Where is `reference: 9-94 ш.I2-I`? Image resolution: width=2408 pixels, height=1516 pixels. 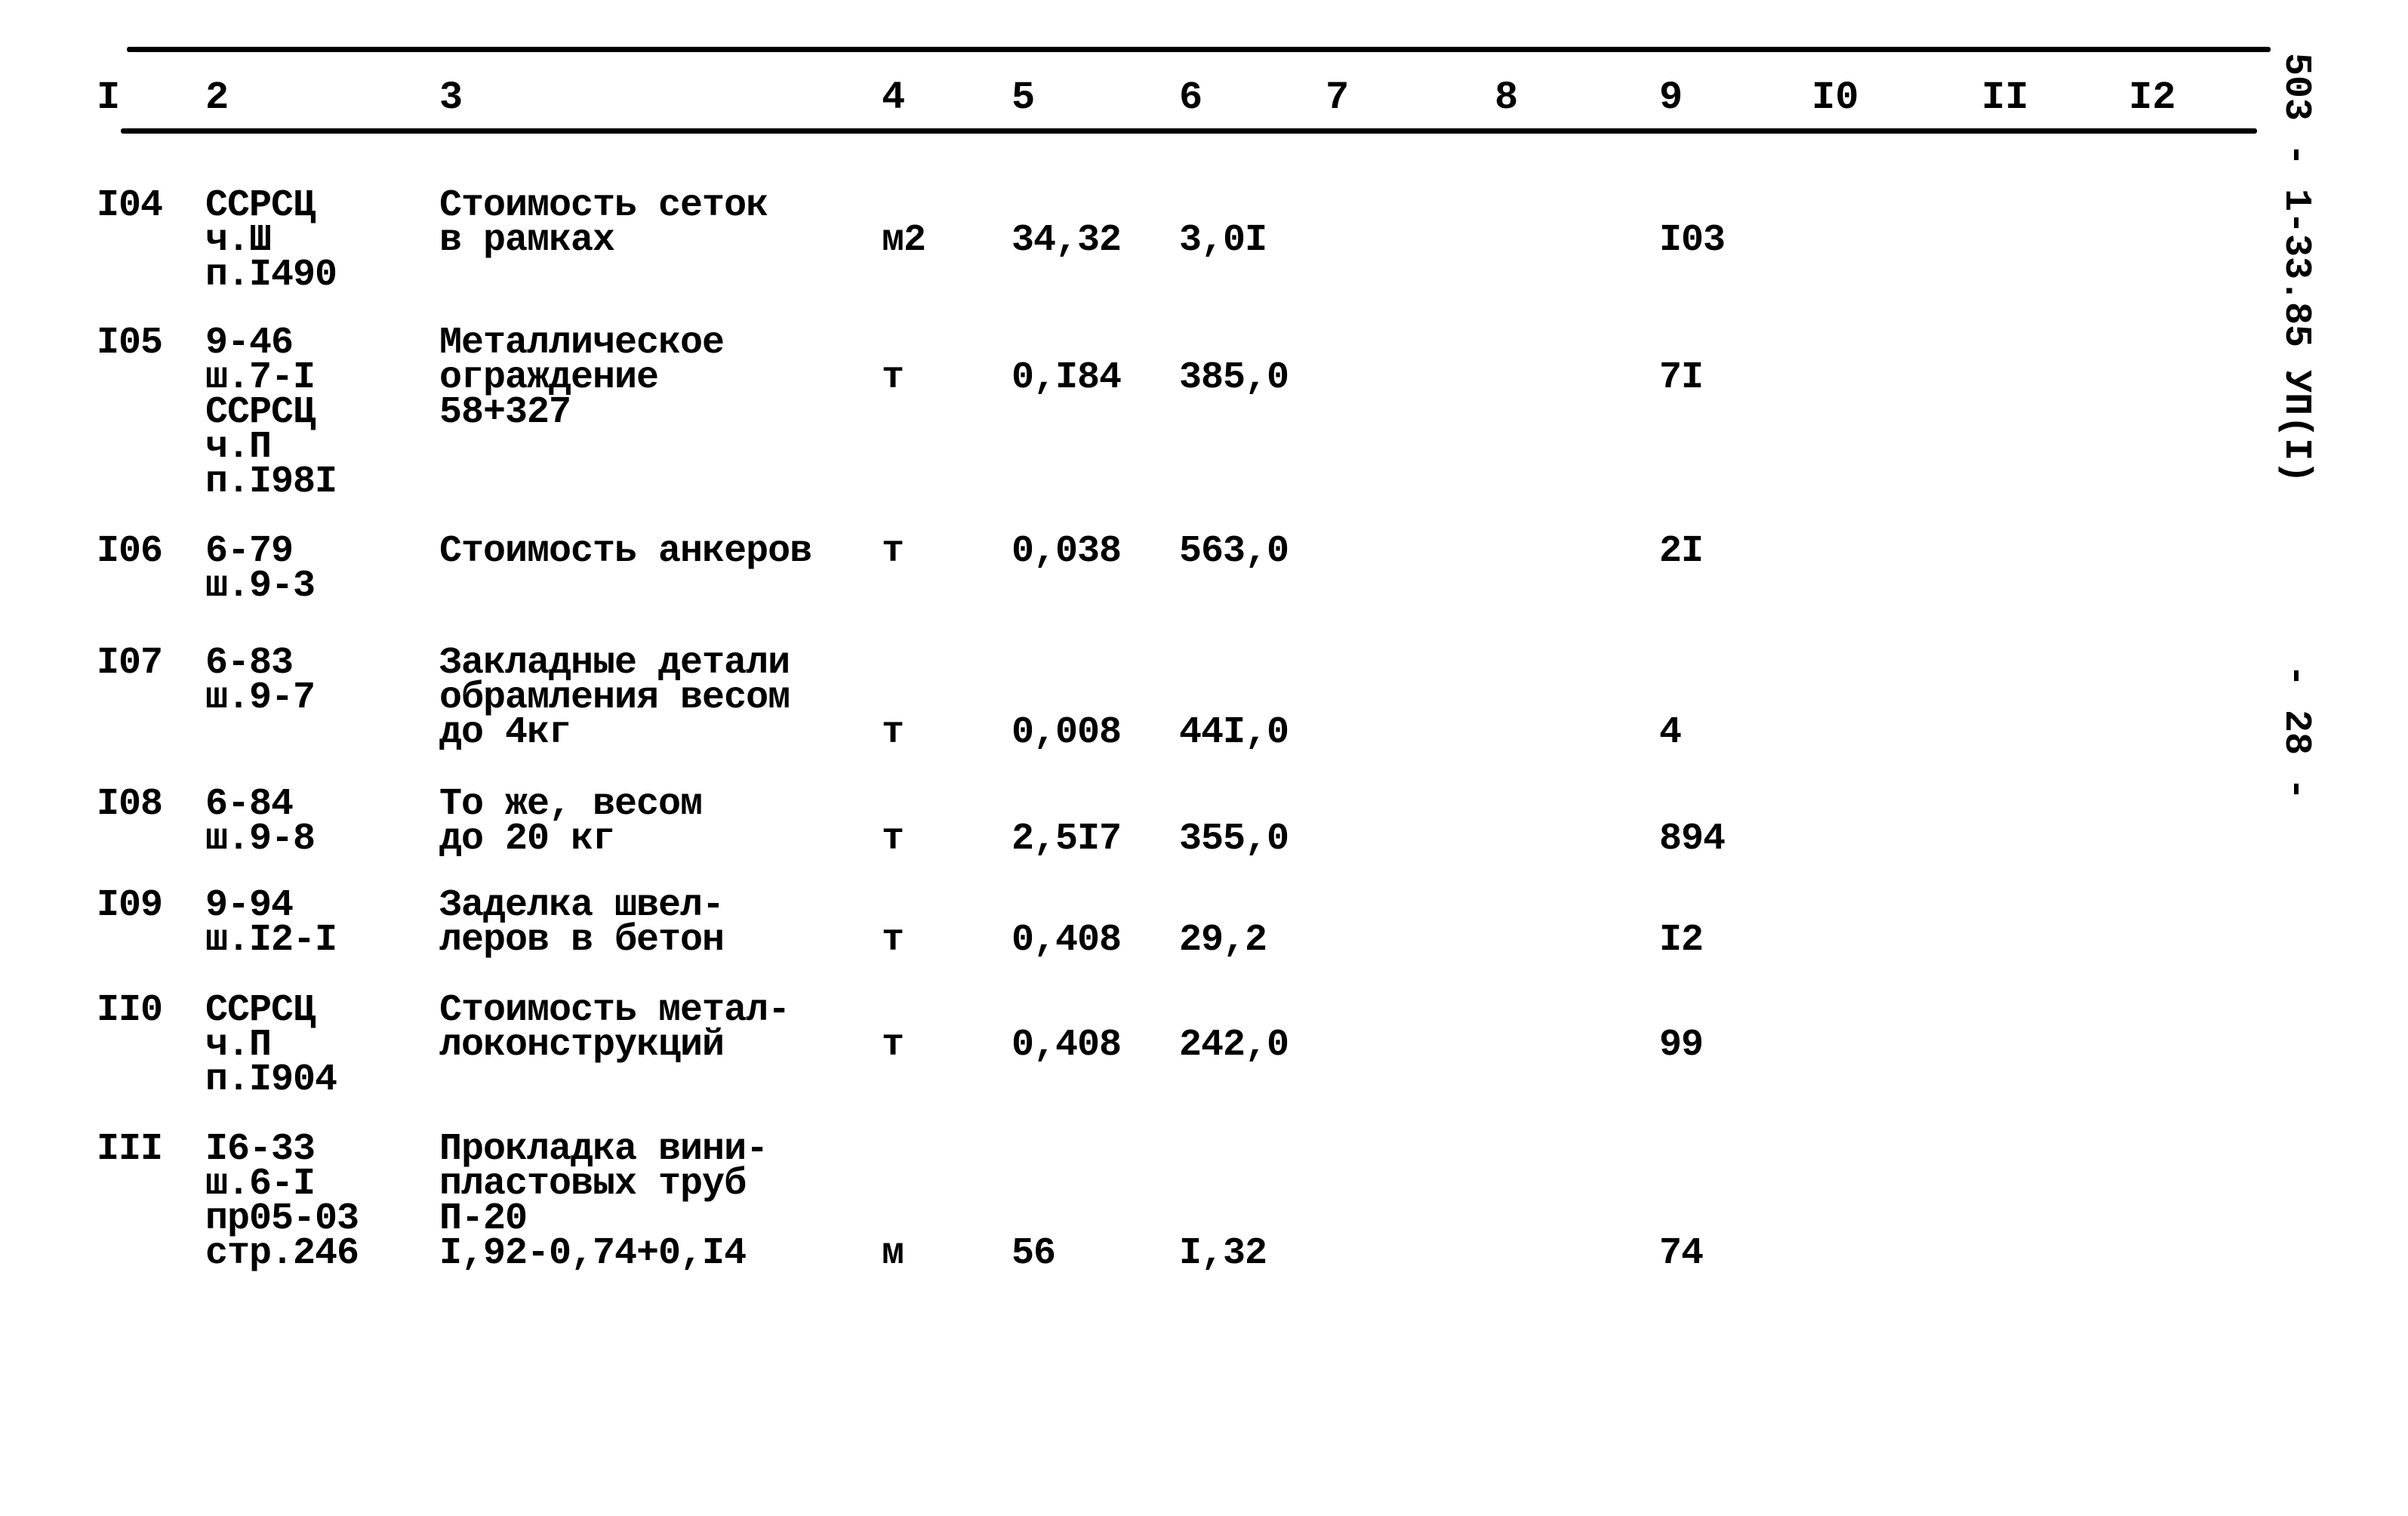
reference: 9-94 ш.I2-I is located at coordinates (271, 923).